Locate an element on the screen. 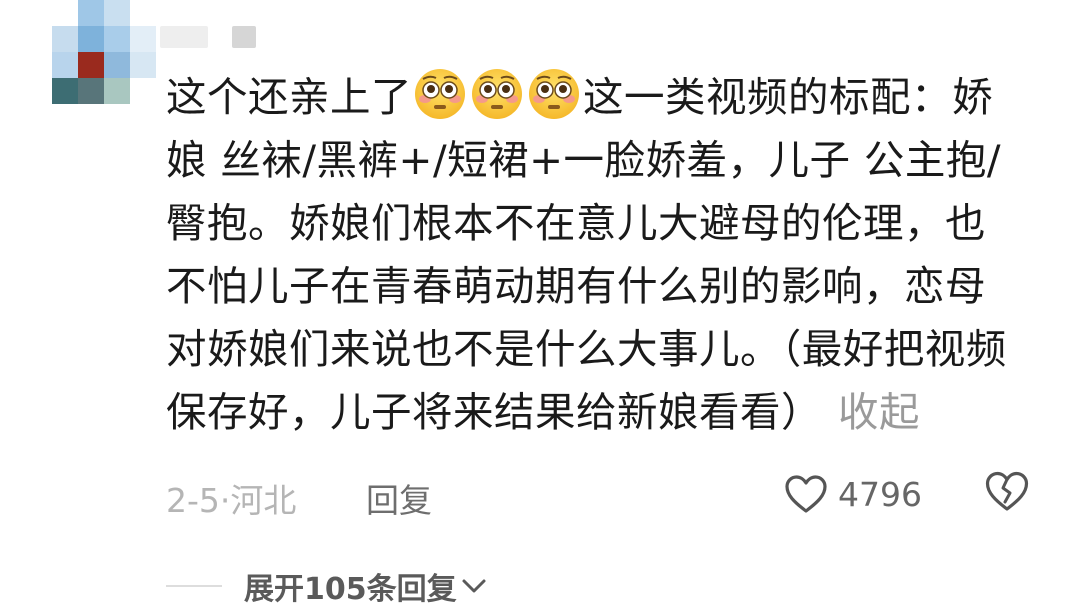 The height and width of the screenshot is (612, 1080). dislike-button is located at coordinates (1007, 495).